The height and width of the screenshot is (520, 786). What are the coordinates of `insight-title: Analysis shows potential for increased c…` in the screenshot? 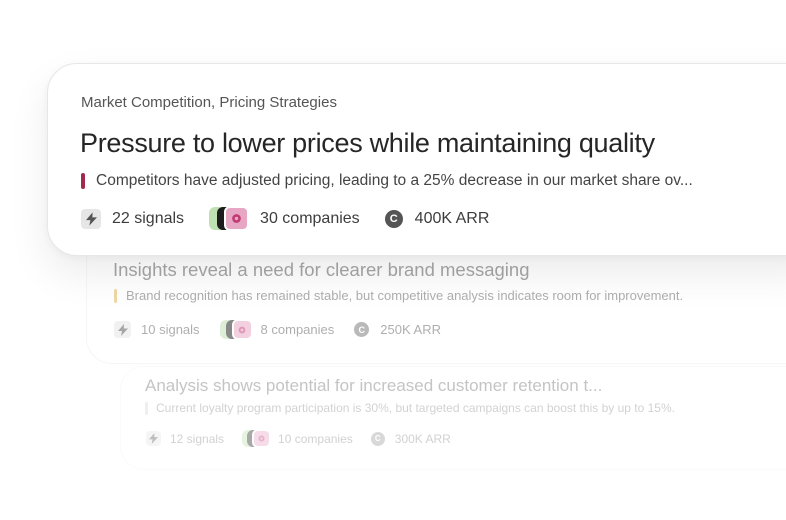 It's located at (374, 385).